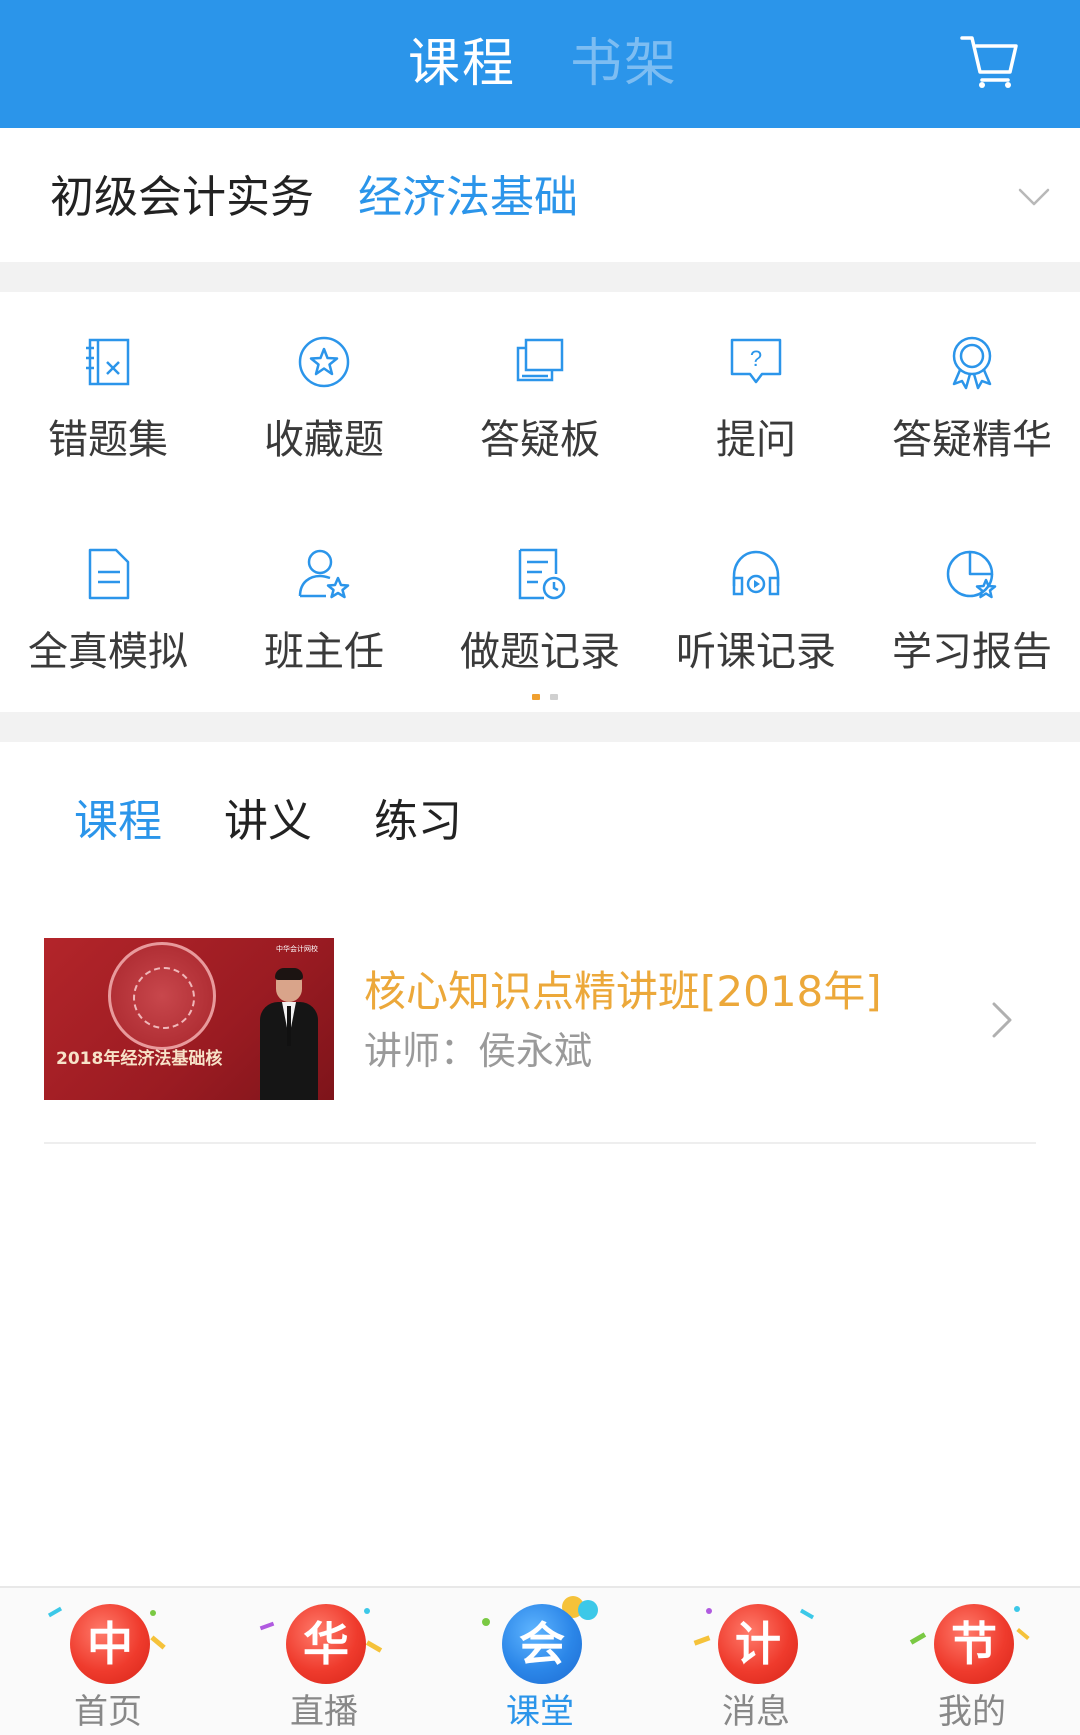  What do you see at coordinates (478, 1051) in the screenshot?
I see `course-teacher: 讲师：侯永斌` at bounding box center [478, 1051].